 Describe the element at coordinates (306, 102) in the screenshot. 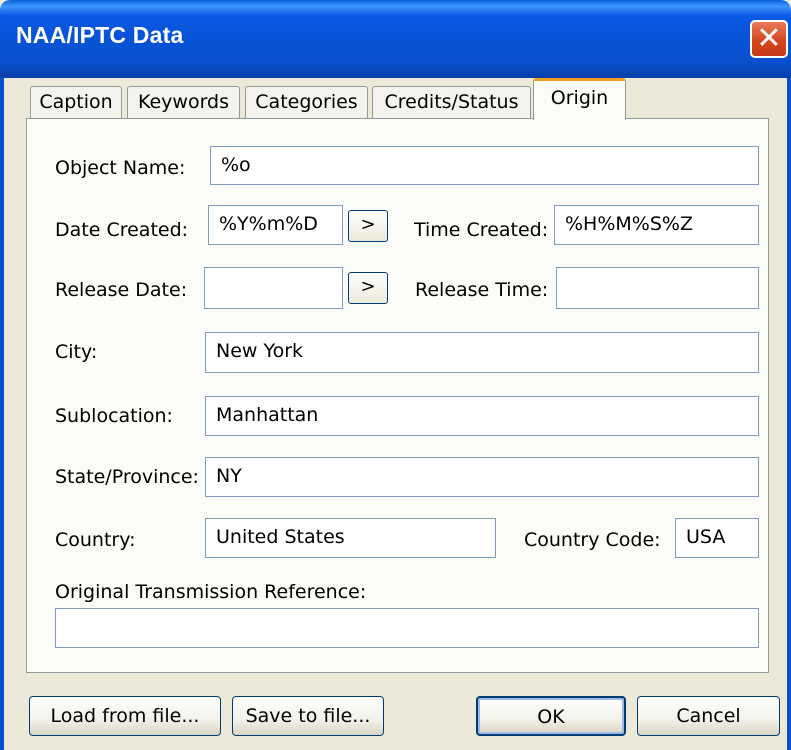

I see `tab-categories: Categories` at that location.